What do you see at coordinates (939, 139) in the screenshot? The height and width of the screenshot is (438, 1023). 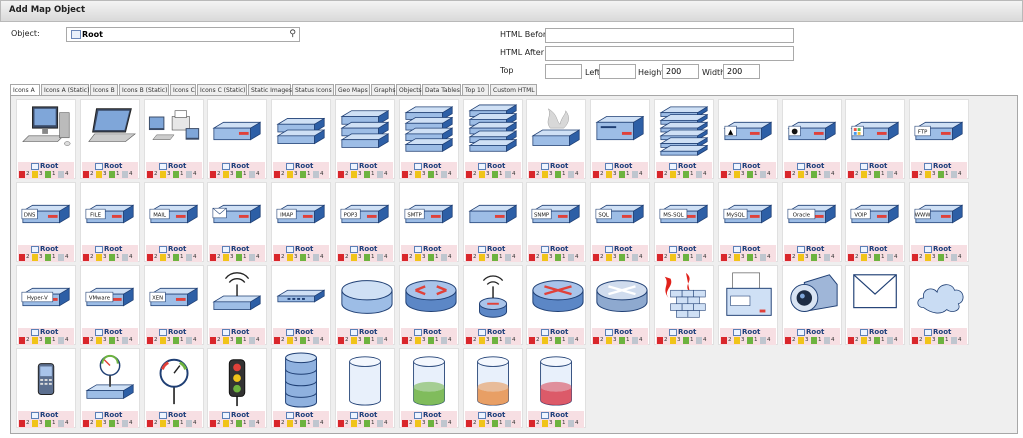 I see `map-object-tile-server-ftp: FTP Root 2 3 1 4` at bounding box center [939, 139].